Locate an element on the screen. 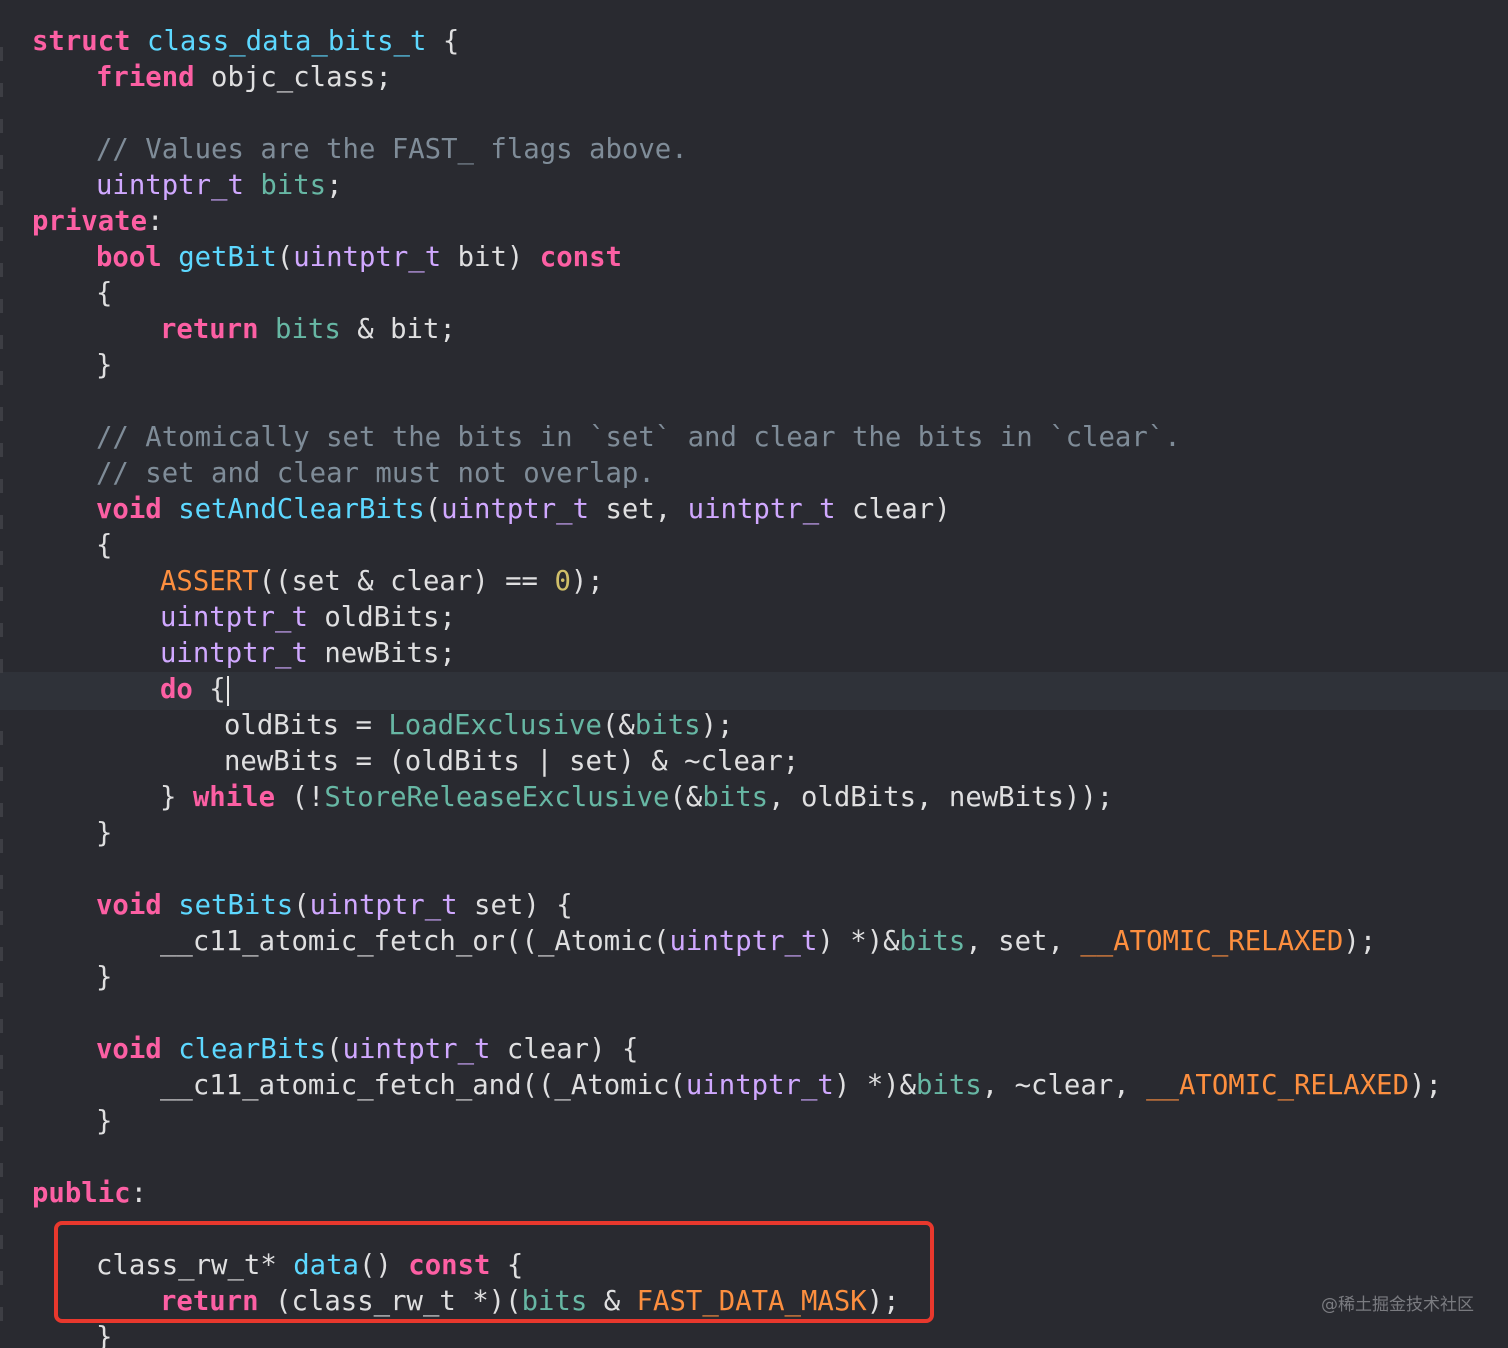  function-name: setAndClearBits is located at coordinates (301, 509).